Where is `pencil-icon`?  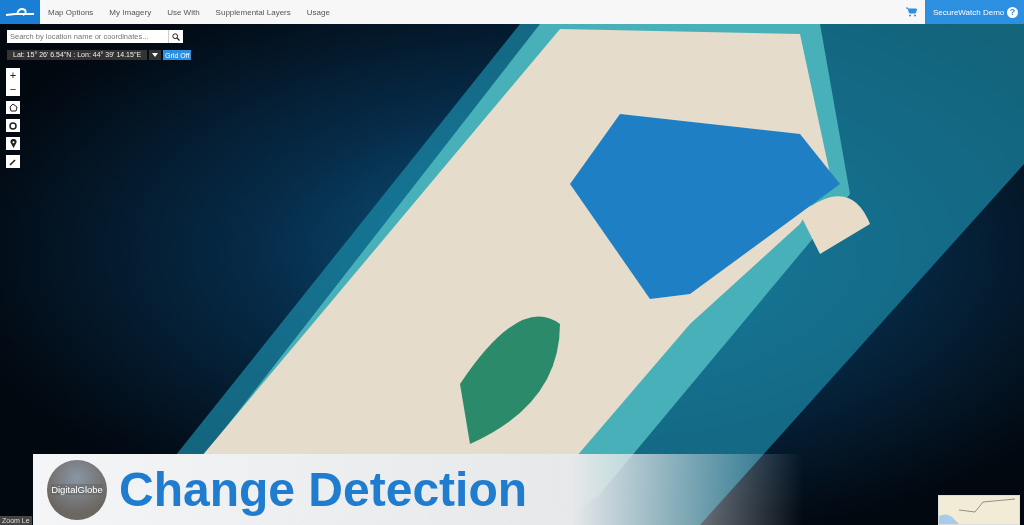
pencil-icon is located at coordinates (13, 161).